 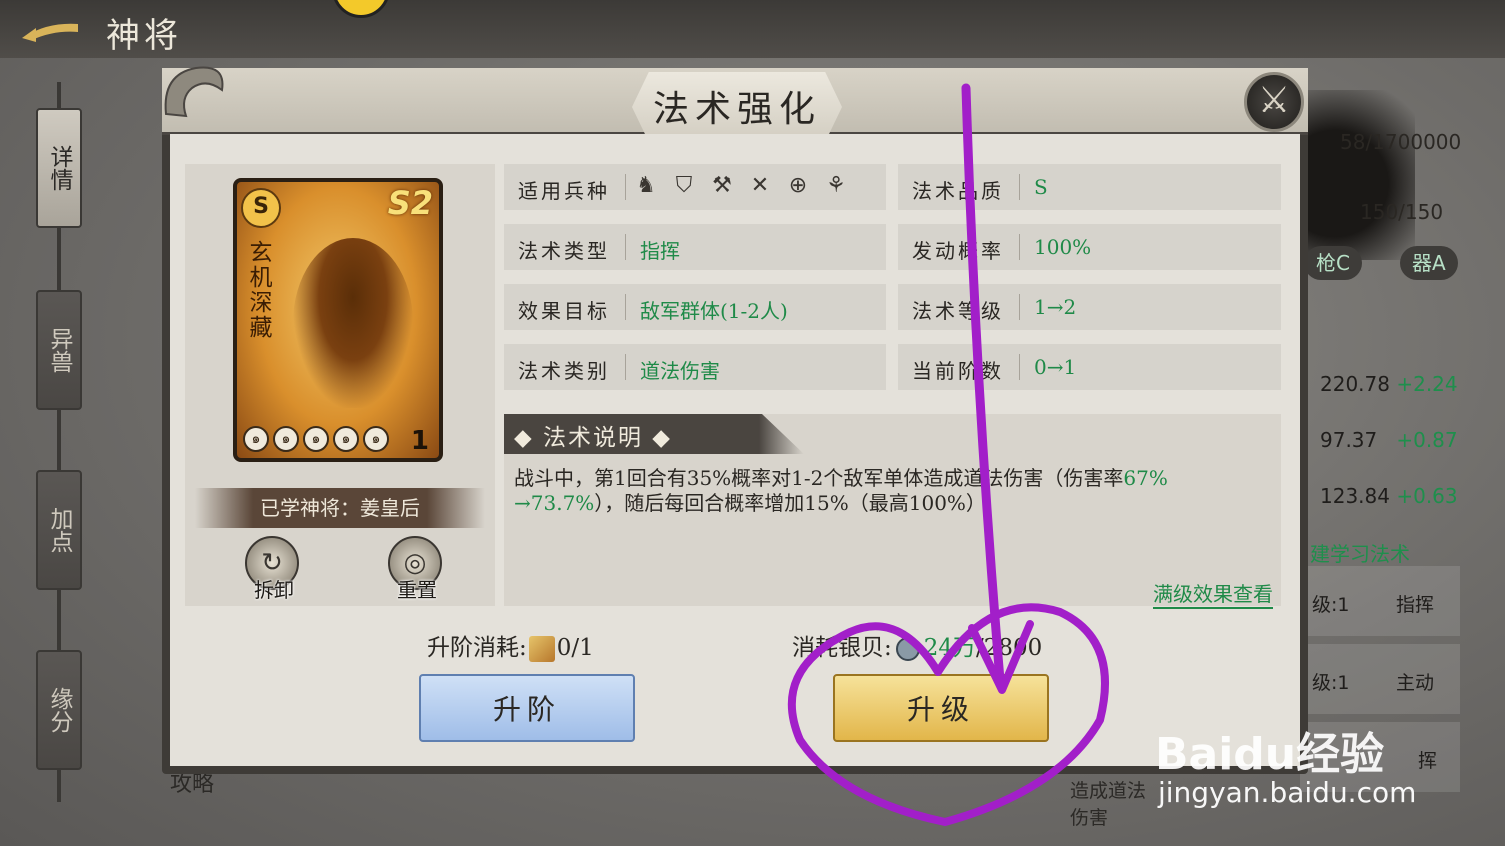 I want to click on table-row: 级:1 指挥, so click(x=1380, y=601).